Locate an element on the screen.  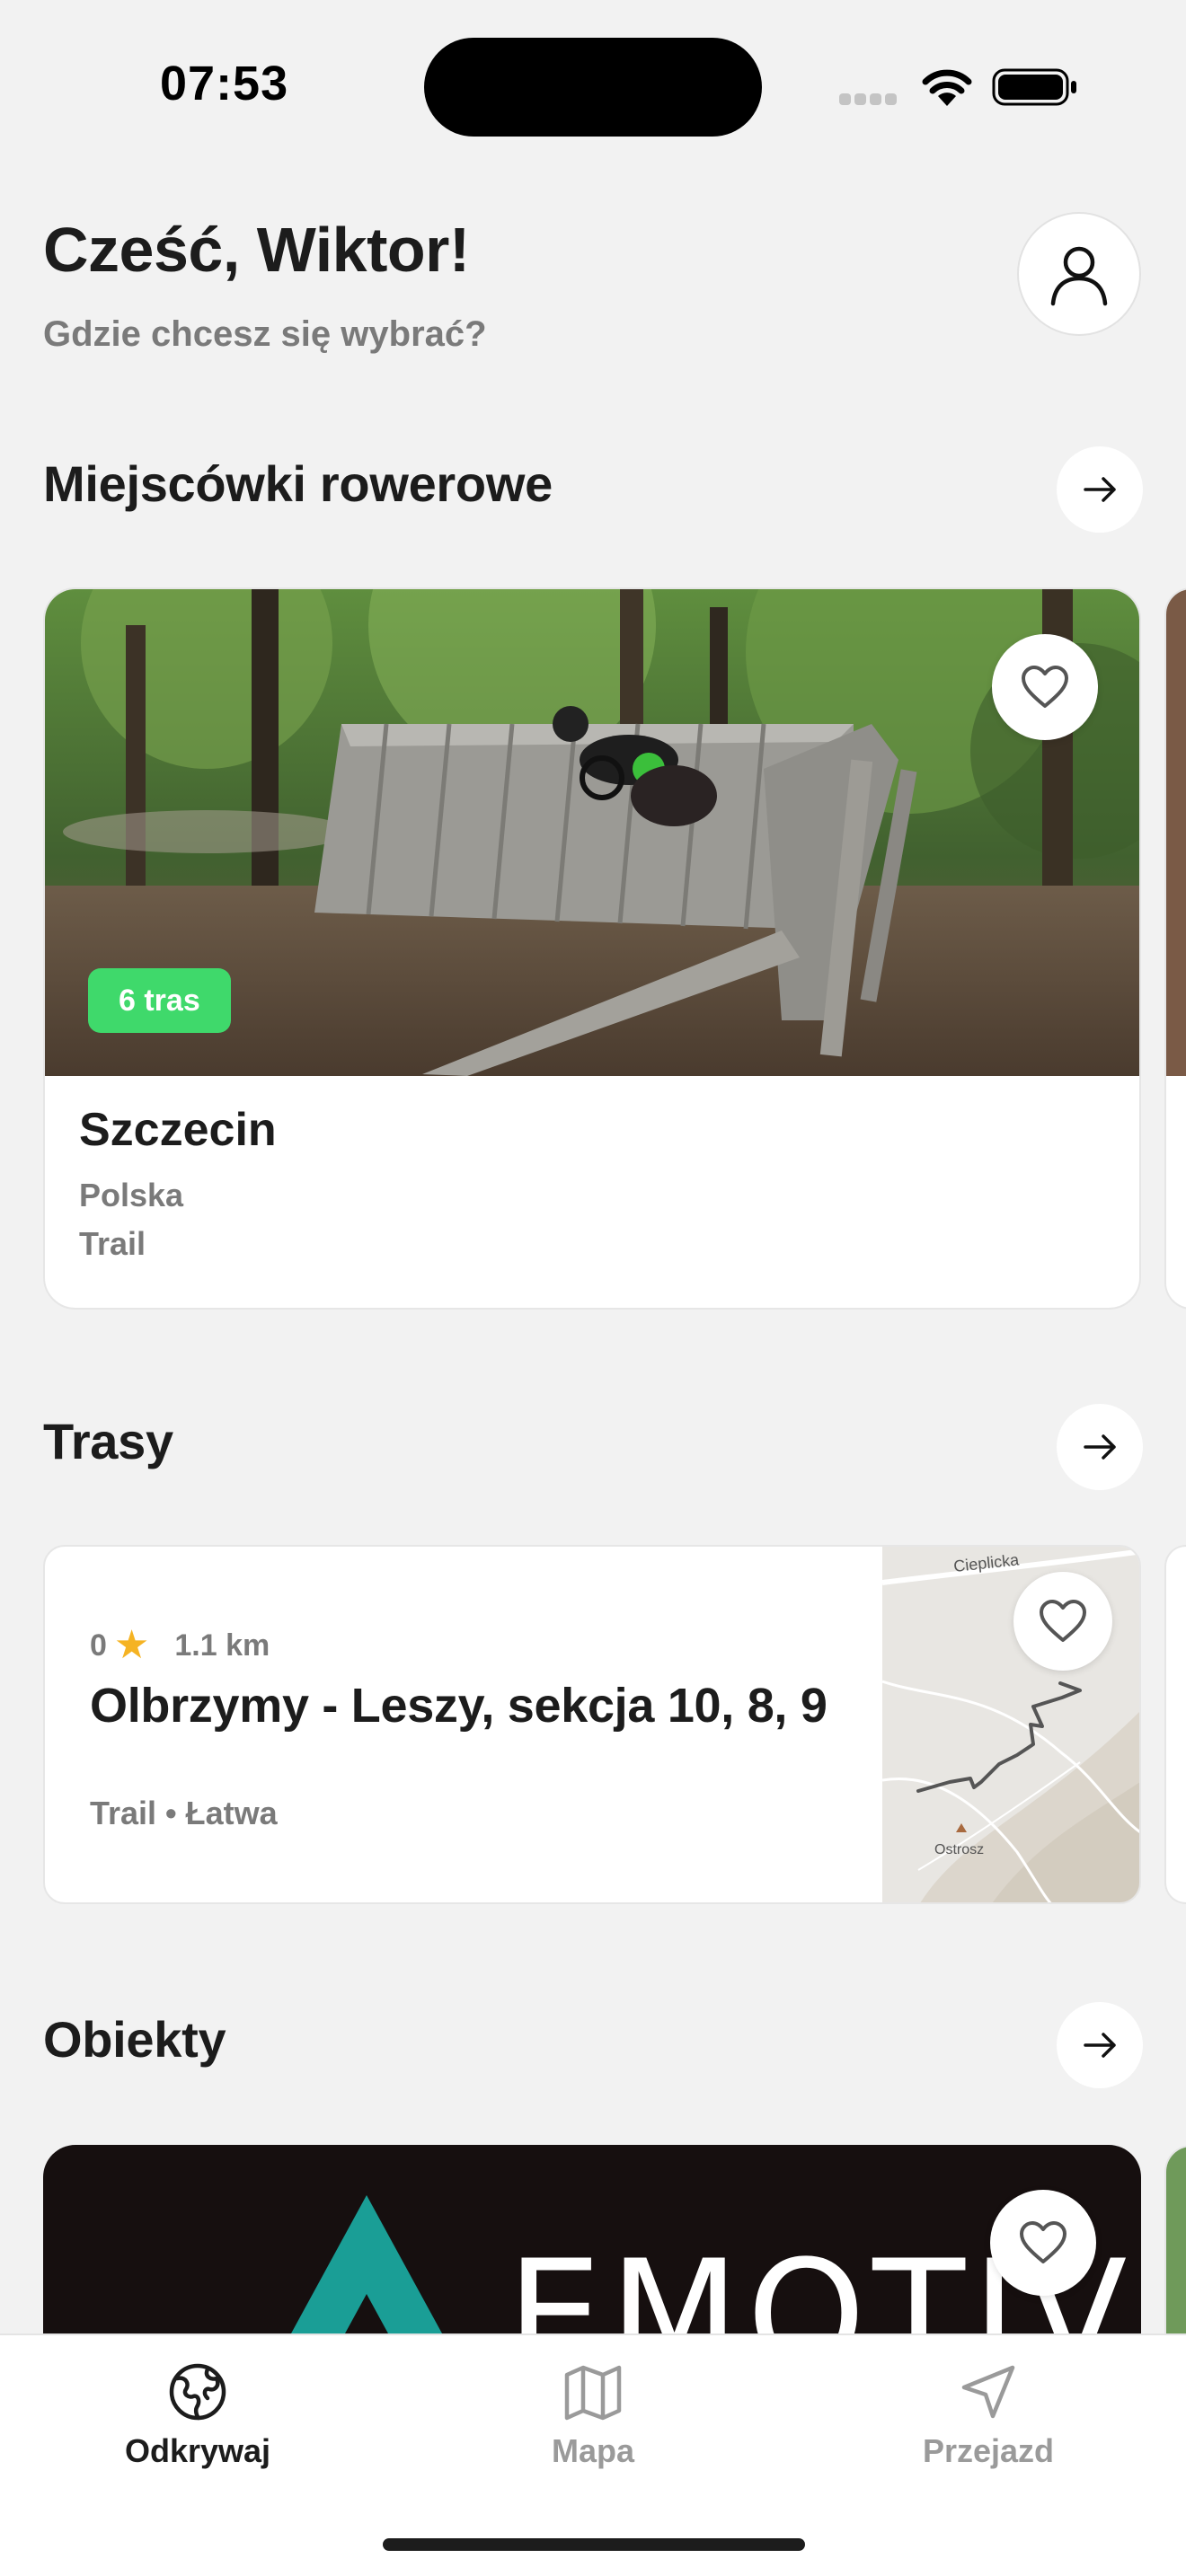
route-meta: 0 ★ 1.1 km is located at coordinates (180, 1645).